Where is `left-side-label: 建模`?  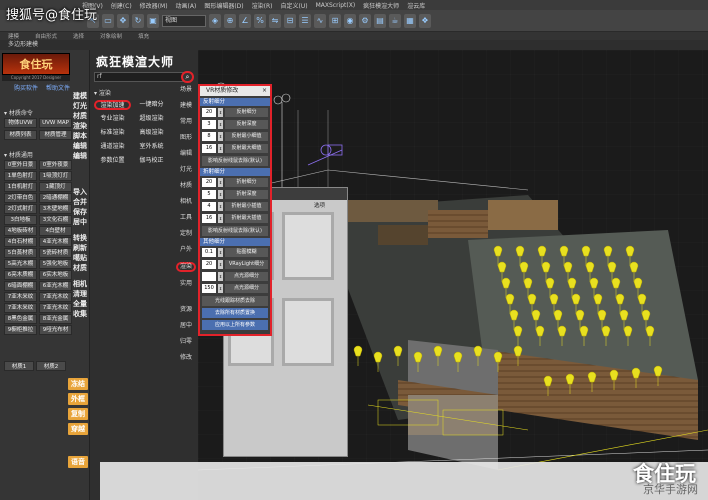
left-side-label: 建模 is located at coordinates (80, 96).